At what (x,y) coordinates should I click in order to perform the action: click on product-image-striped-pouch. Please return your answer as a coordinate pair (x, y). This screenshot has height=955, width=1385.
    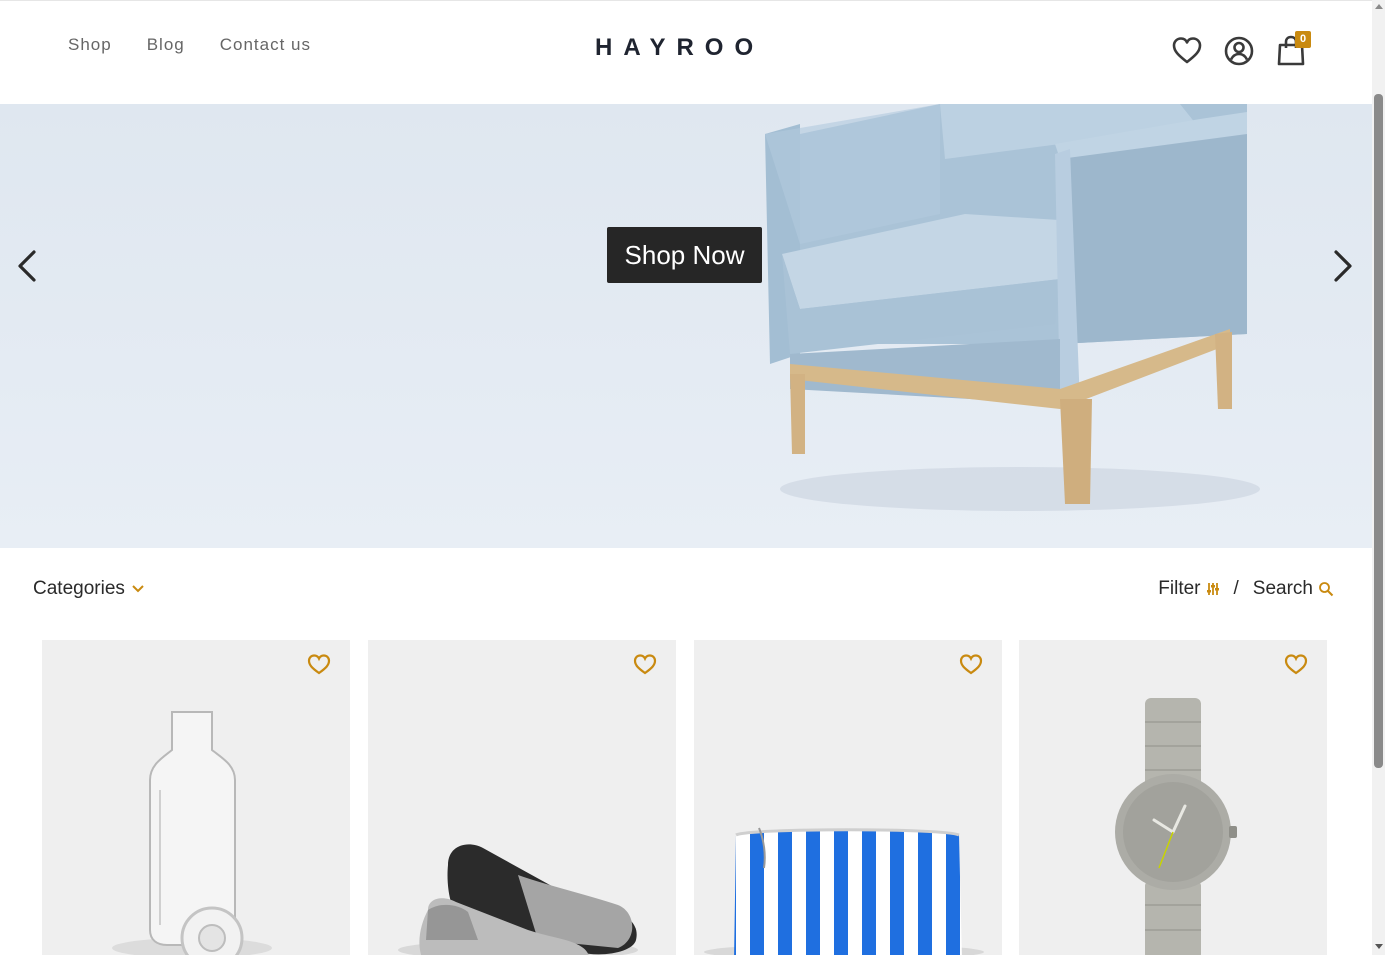
    Looking at the image, I should click on (844, 891).